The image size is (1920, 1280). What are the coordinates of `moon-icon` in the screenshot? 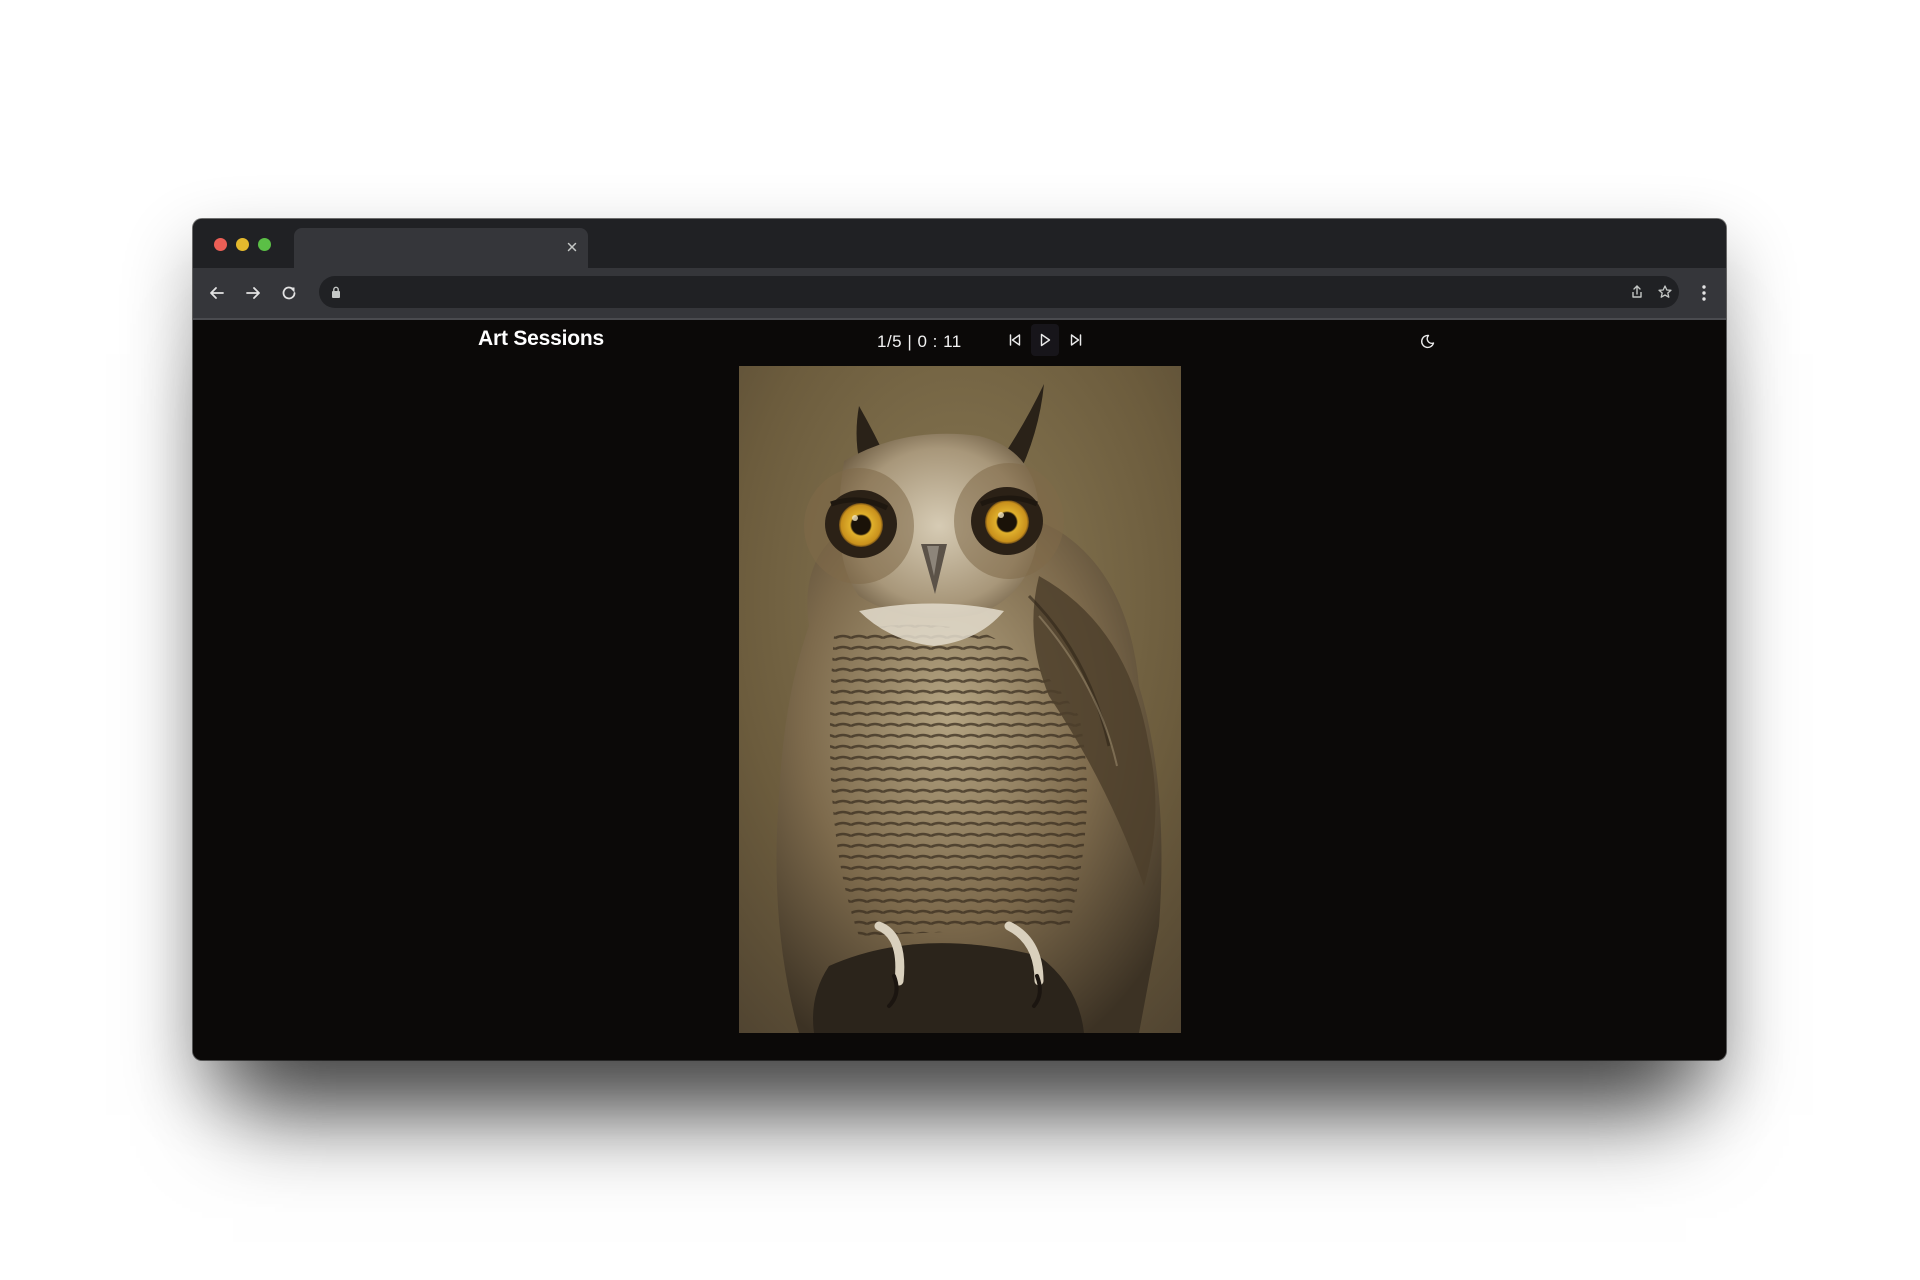 It's located at (1427, 341).